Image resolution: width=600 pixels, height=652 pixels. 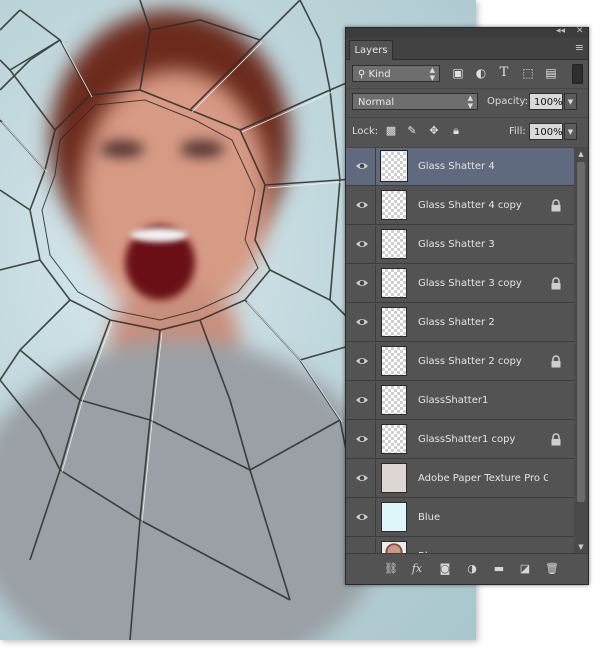 I want to click on layer-row: Glass Shatter 2, so click(x=460, y=323).